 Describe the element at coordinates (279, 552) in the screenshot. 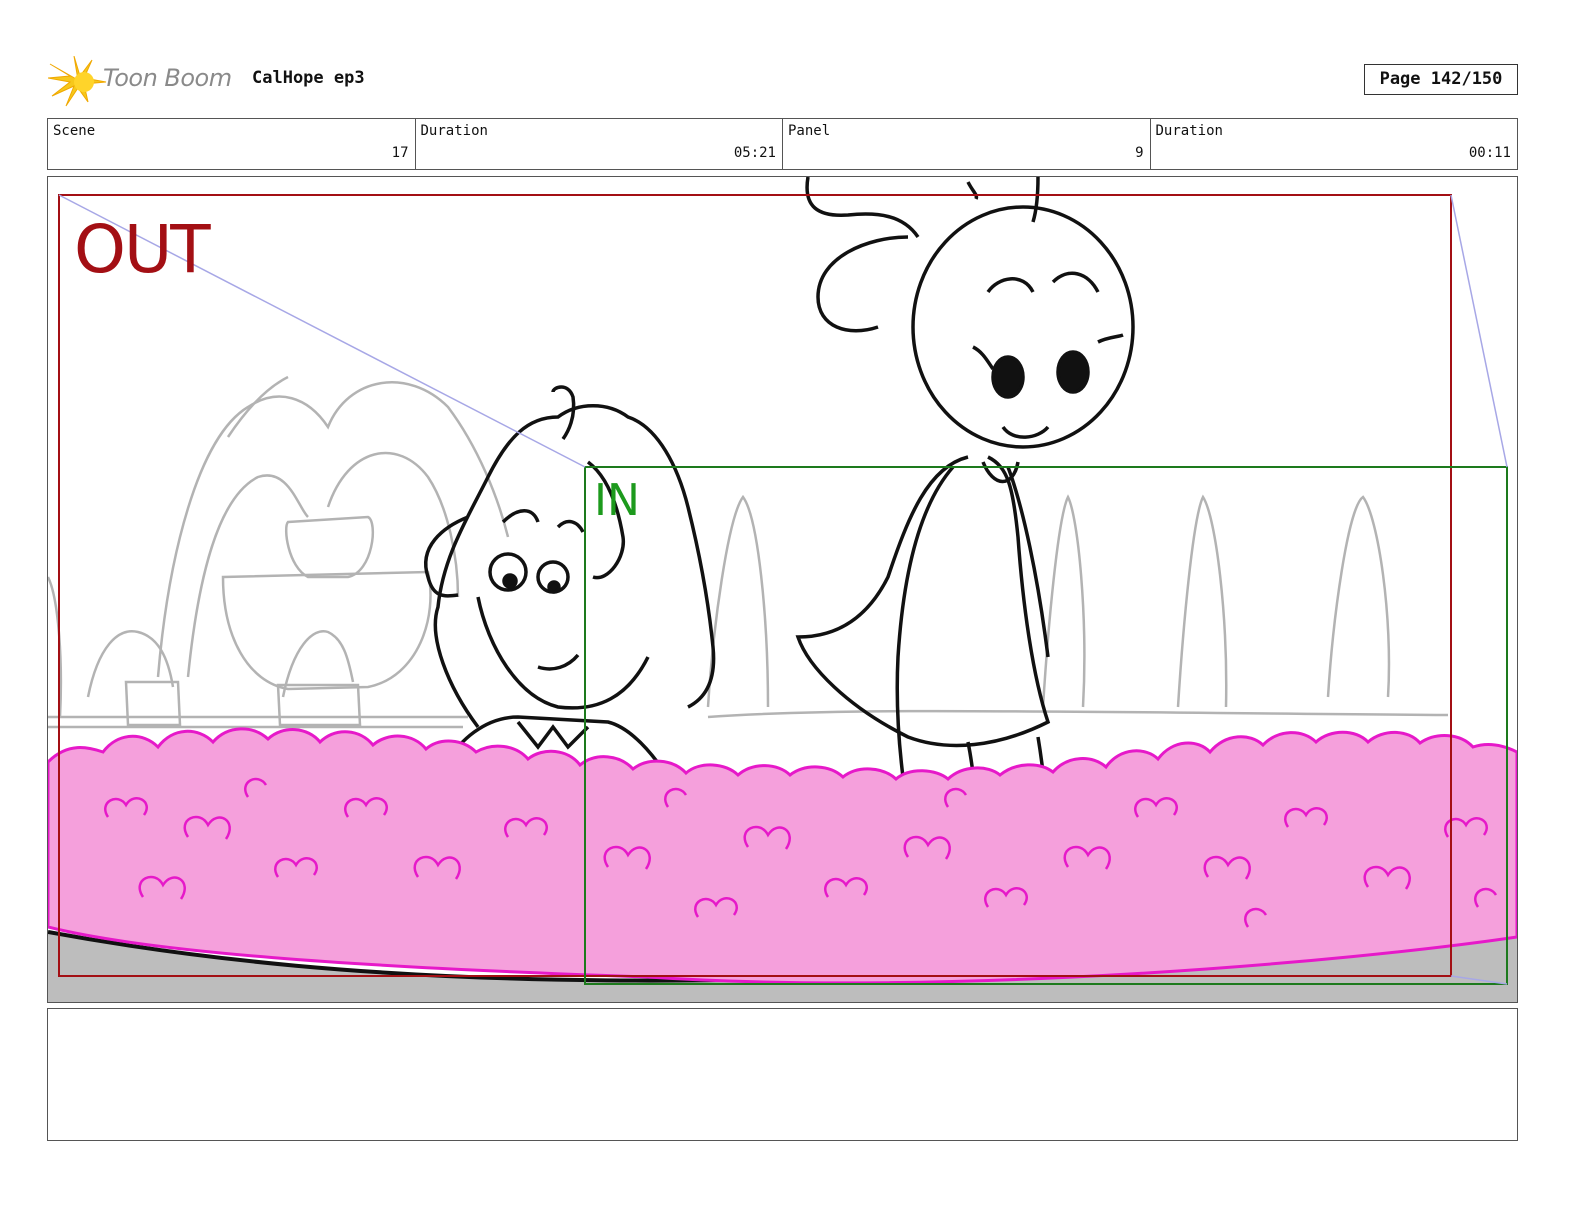

I see `fountain-sketch` at that location.